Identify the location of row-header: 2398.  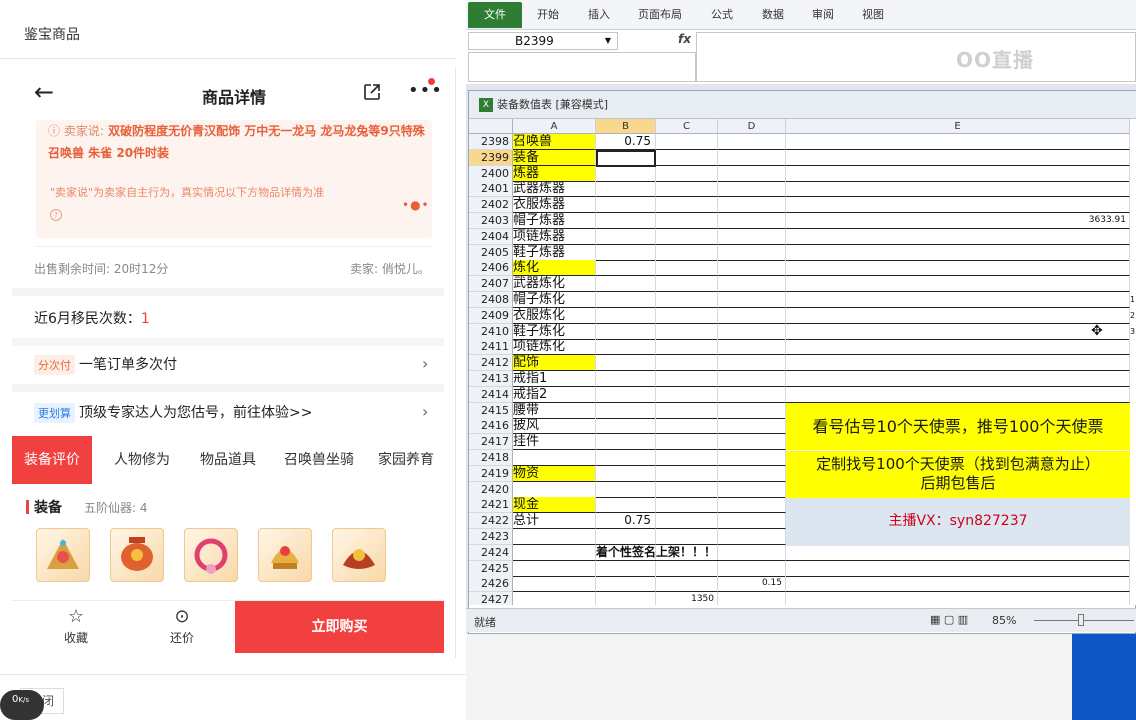
(491, 142).